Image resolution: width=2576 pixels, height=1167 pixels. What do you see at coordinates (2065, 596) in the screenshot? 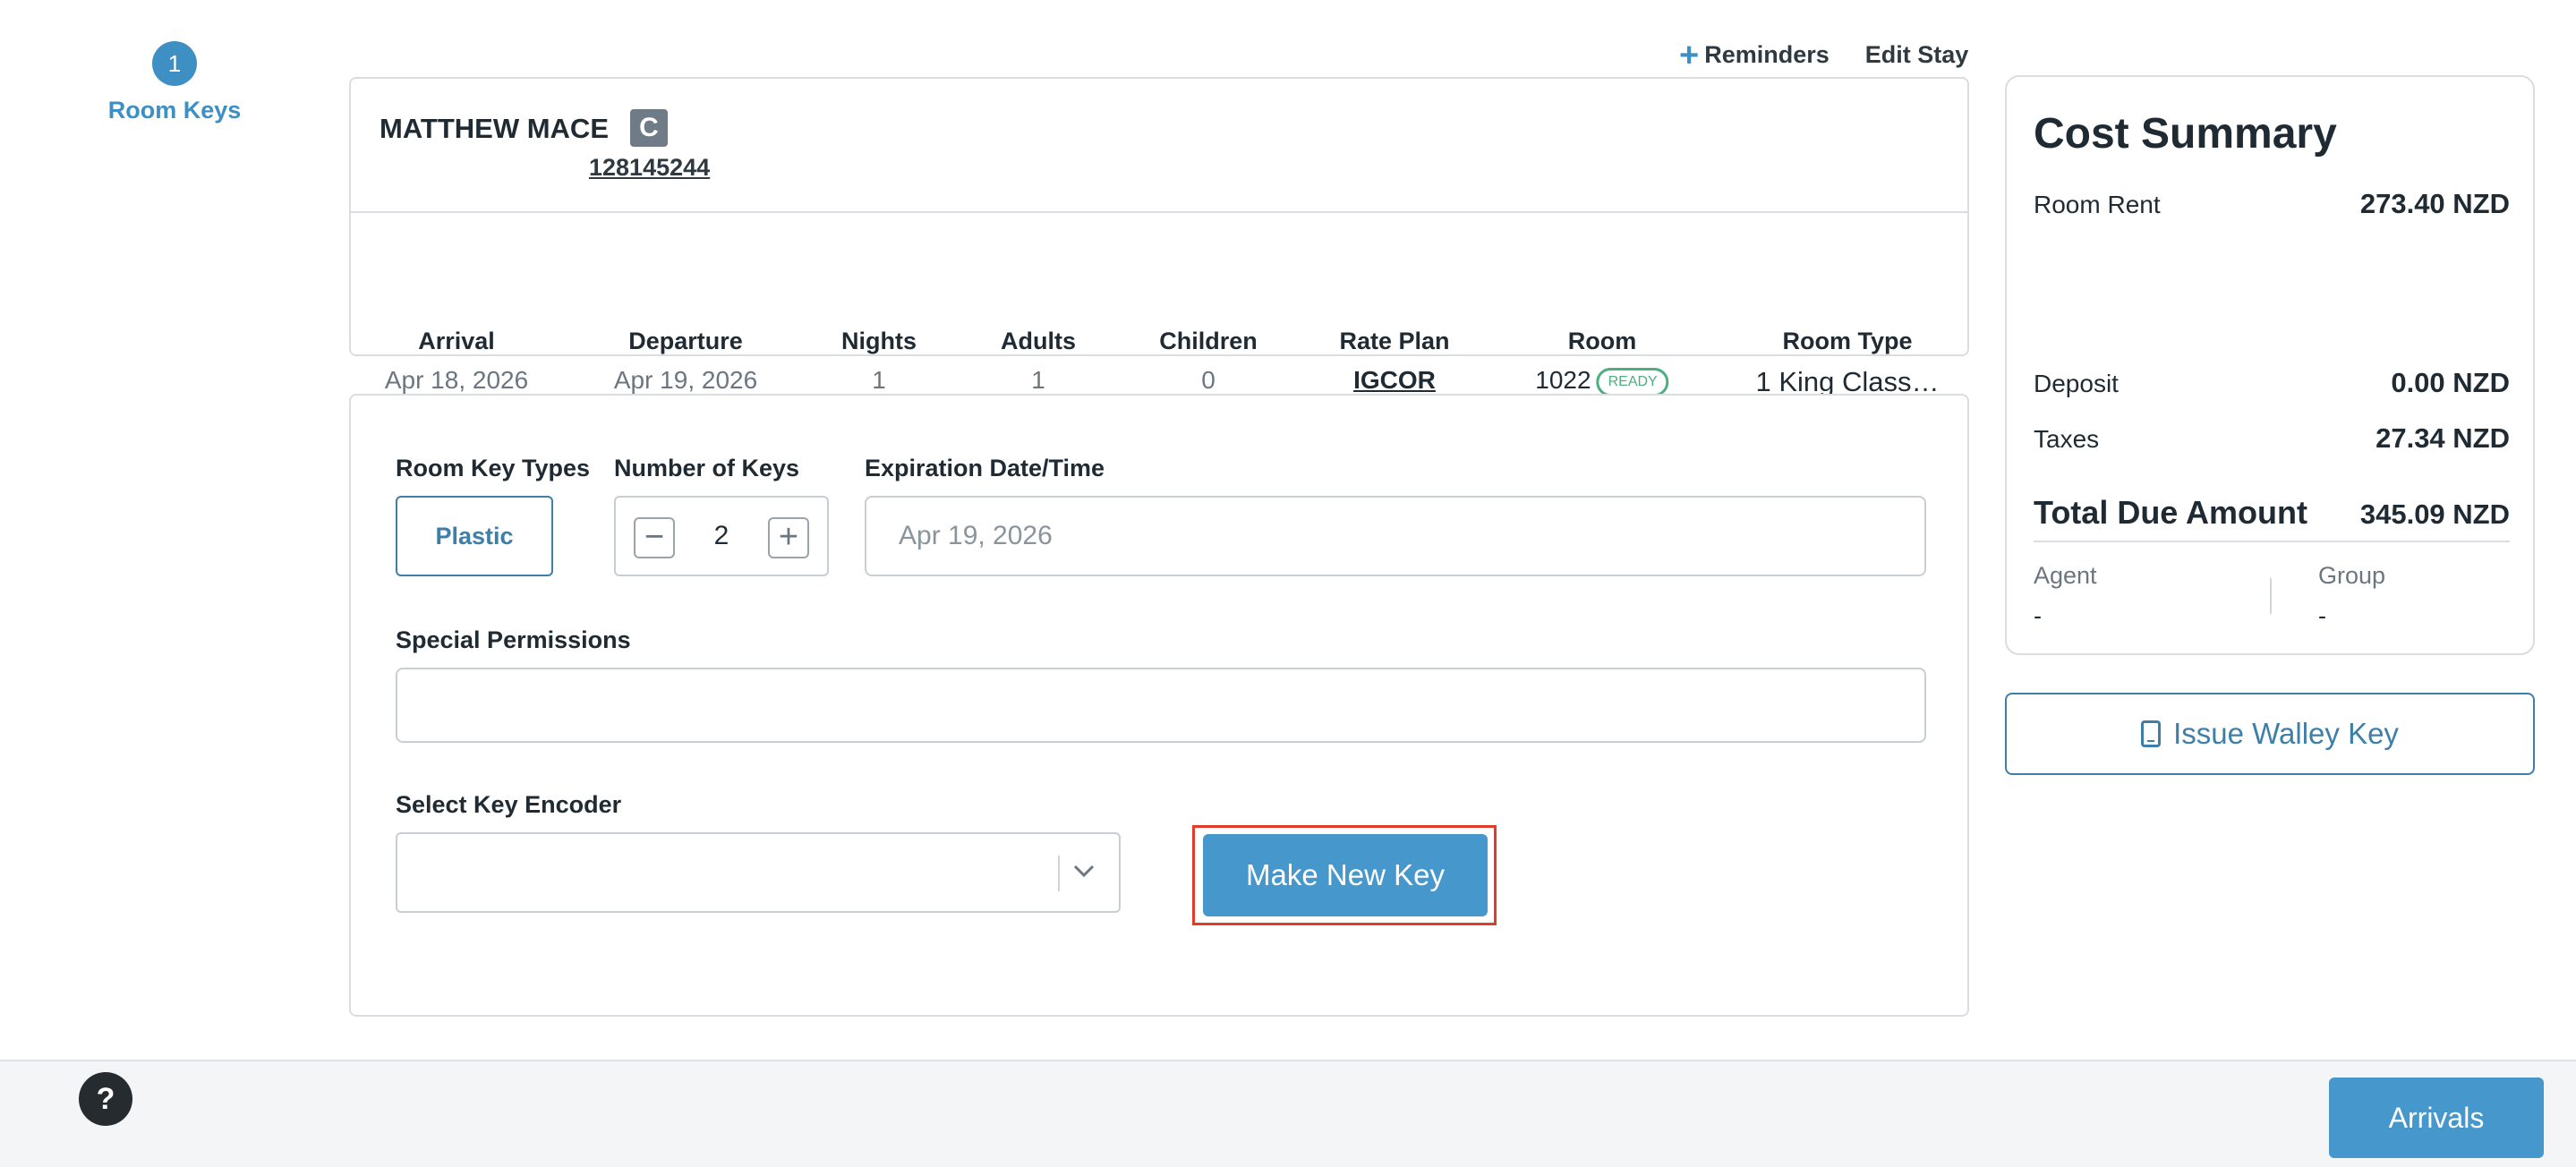
I see `agent-field: Agent -` at bounding box center [2065, 596].